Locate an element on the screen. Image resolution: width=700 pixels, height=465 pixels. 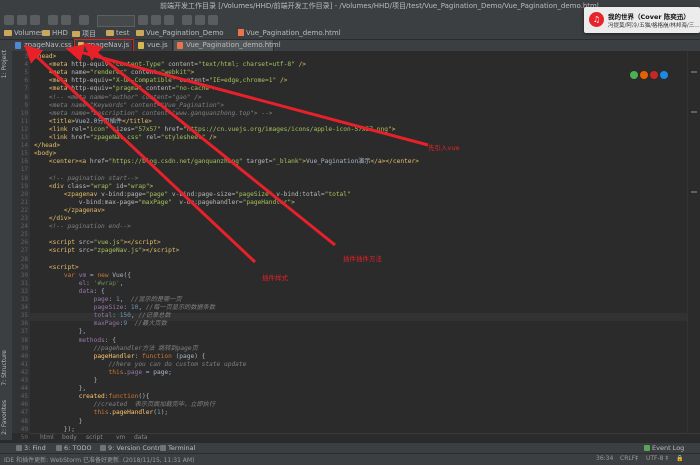
arrow-to-vue-tab is located at coordinates (247, 95).